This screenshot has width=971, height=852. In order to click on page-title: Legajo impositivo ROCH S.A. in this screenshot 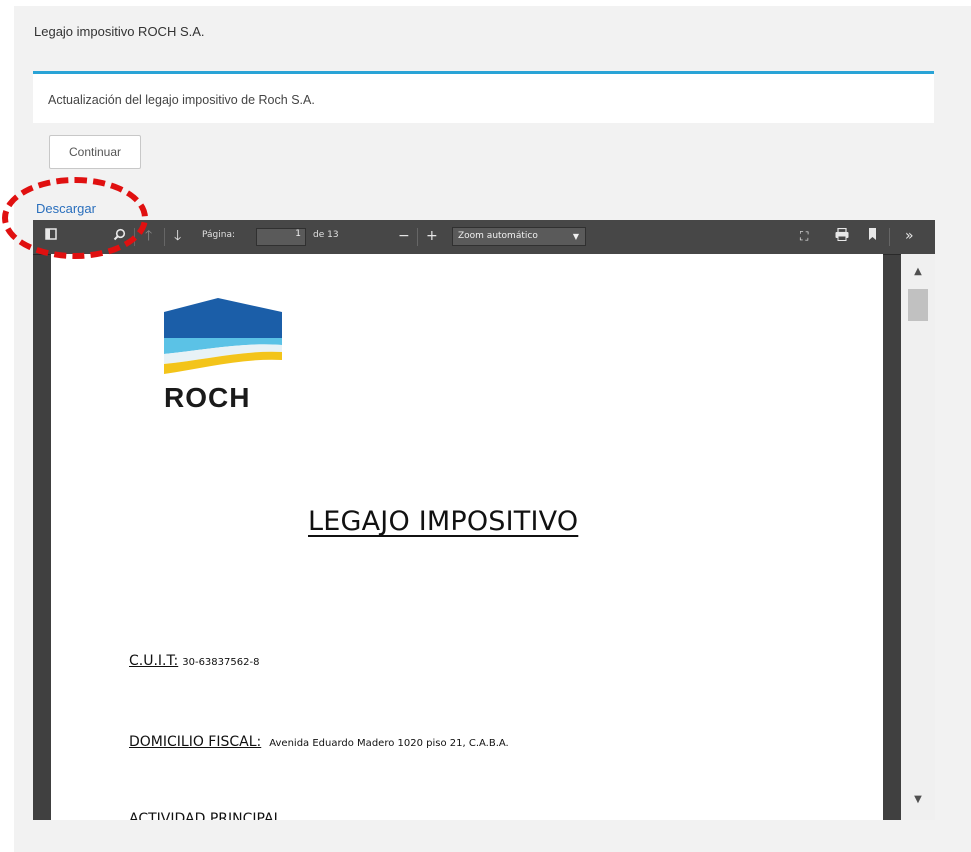, I will do `click(119, 31)`.